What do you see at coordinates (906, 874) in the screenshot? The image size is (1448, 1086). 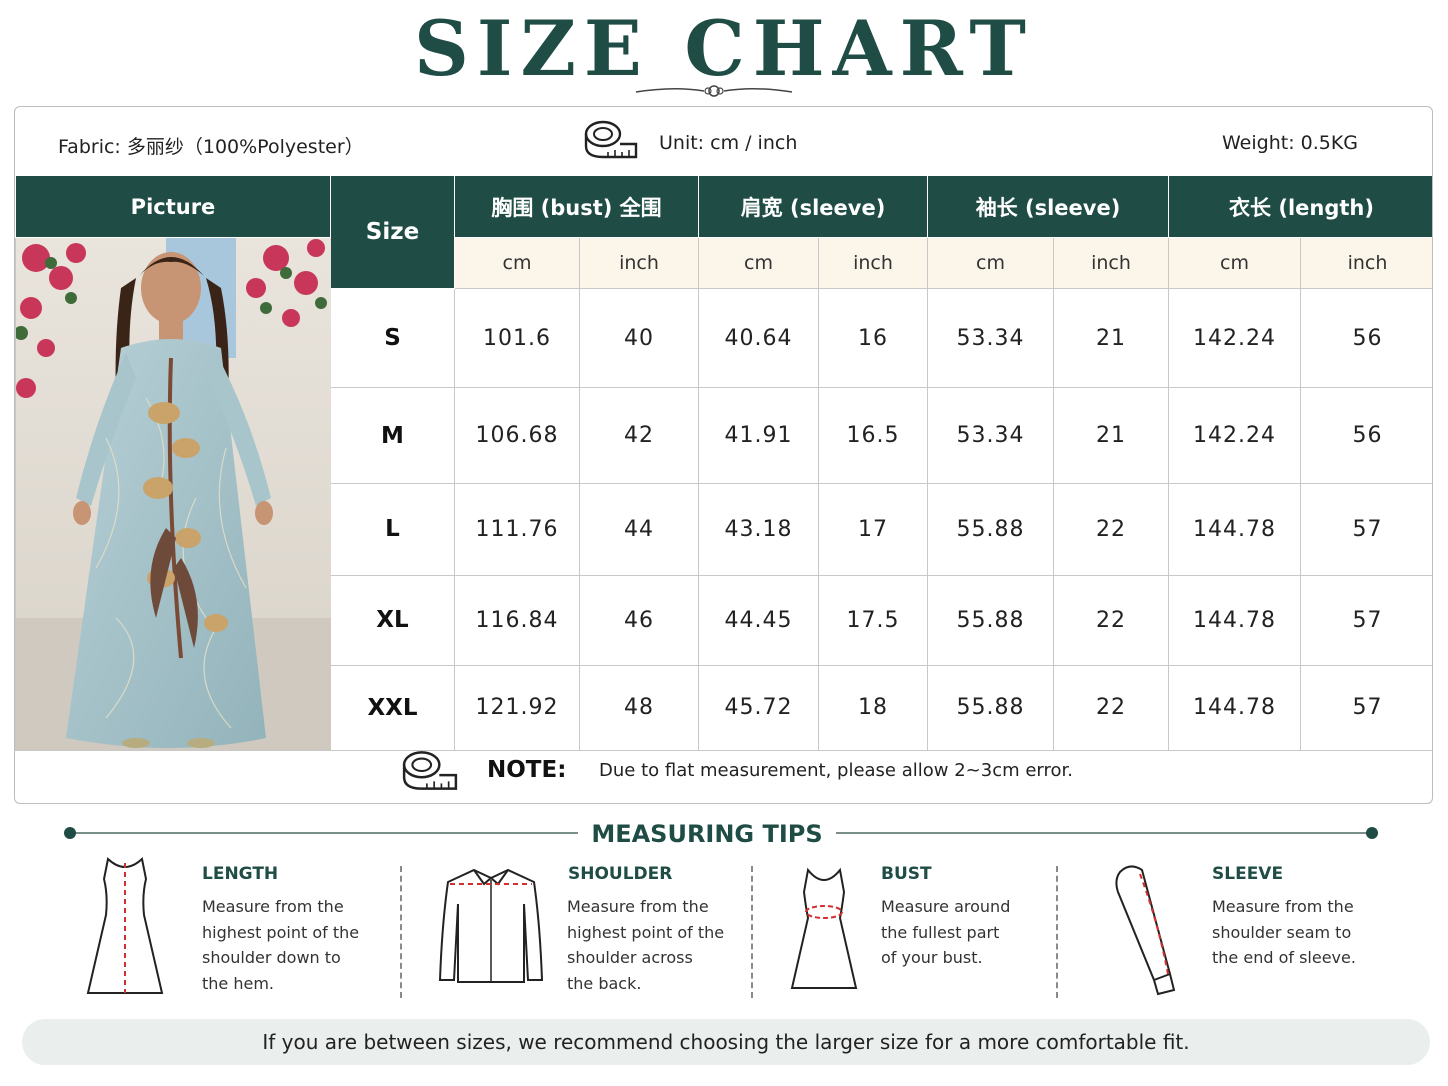 I see `tip-heading-bust: BUST` at bounding box center [906, 874].